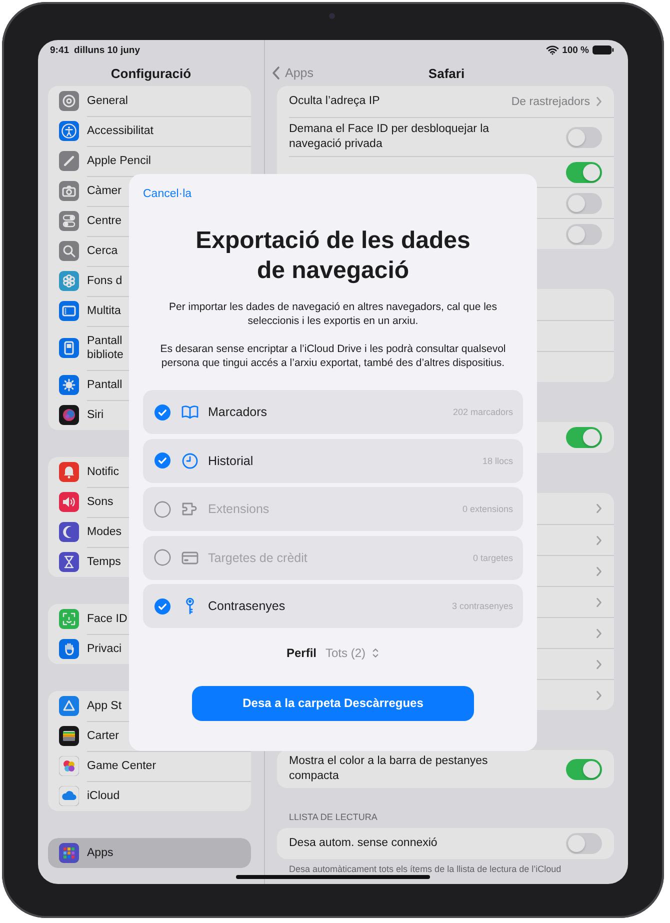  Describe the element at coordinates (334, 101) in the screenshot. I see `setting-label: Oculta l’adreça IP` at that location.